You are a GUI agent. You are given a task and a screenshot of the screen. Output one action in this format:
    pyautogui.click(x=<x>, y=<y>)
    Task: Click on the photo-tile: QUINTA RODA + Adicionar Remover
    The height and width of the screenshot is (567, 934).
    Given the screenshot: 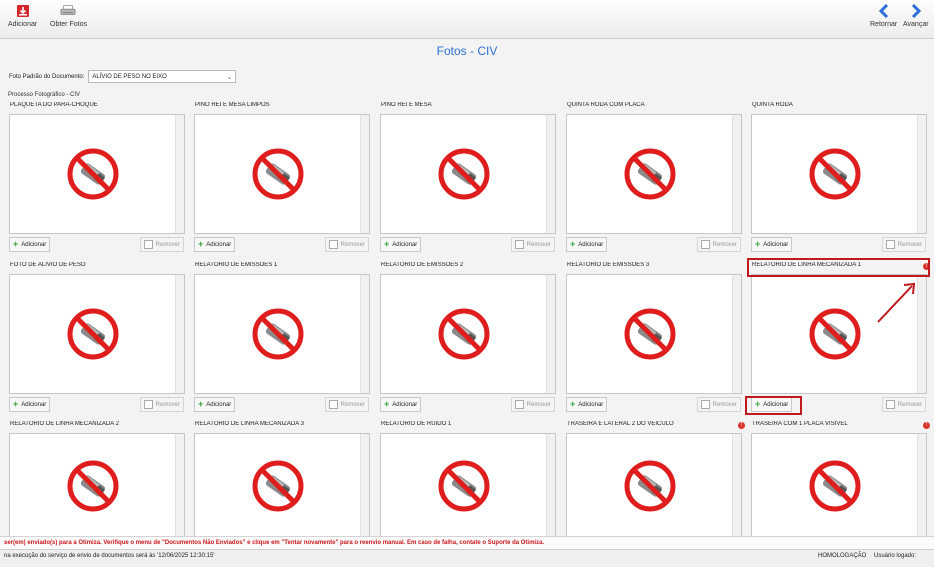 What is the action you would take?
    pyautogui.click(x=841, y=177)
    